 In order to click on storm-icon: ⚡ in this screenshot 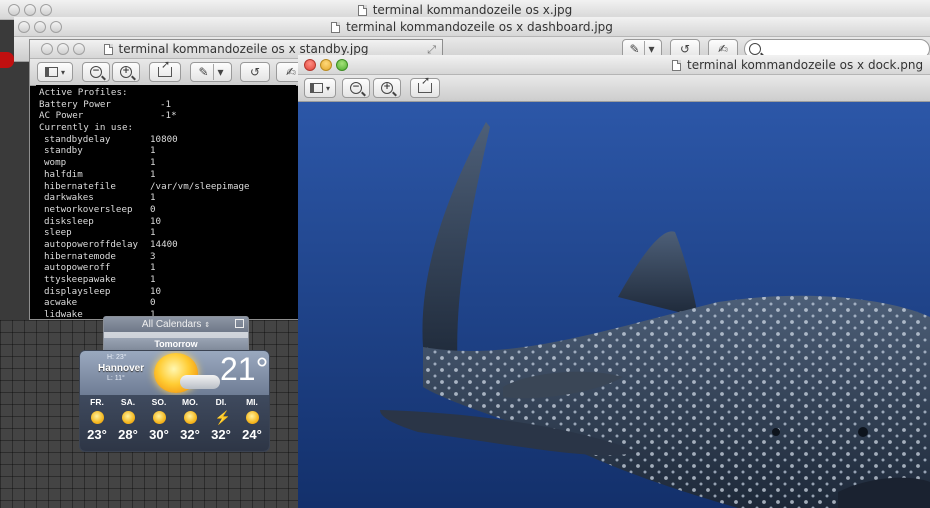, I will do `click(222, 417)`.